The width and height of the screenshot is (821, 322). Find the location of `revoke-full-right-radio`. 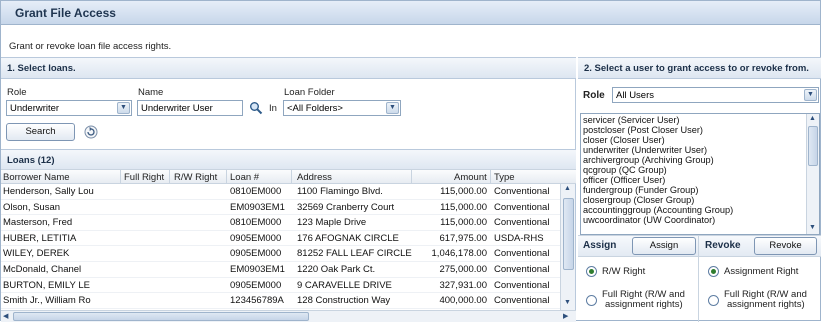

revoke-full-right-radio is located at coordinates (713, 300).